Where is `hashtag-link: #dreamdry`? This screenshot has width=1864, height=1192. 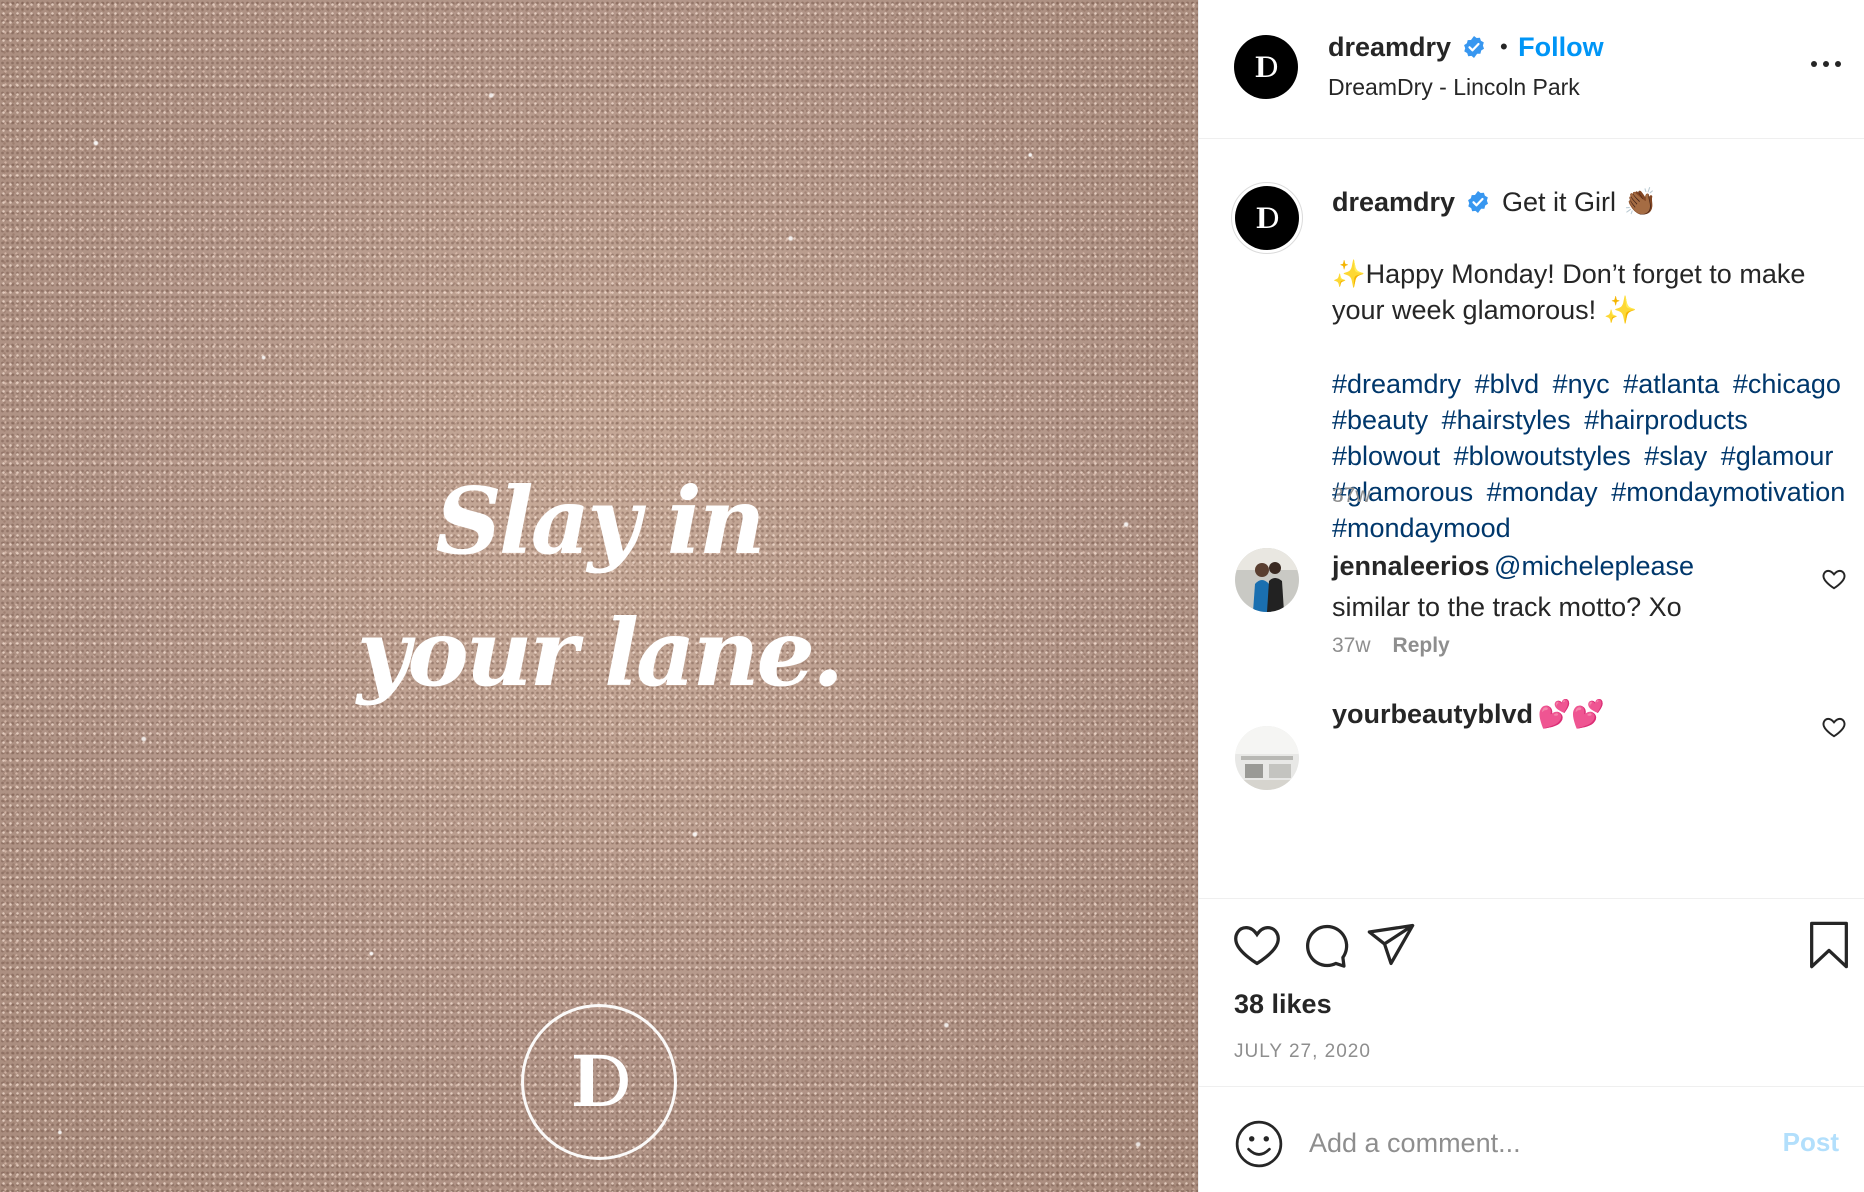 hashtag-link: #dreamdry is located at coordinates (1396, 384).